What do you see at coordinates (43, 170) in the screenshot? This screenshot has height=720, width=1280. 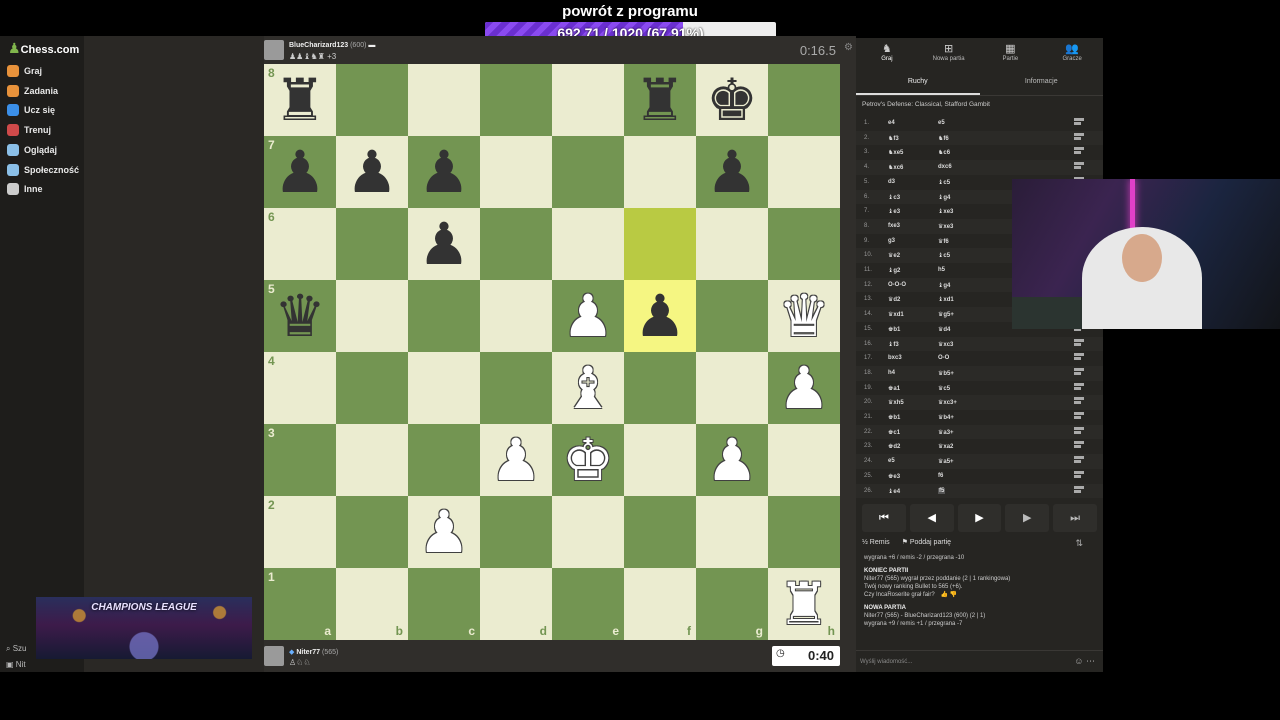 I see `nav-item-społeczność: Społeczność` at bounding box center [43, 170].